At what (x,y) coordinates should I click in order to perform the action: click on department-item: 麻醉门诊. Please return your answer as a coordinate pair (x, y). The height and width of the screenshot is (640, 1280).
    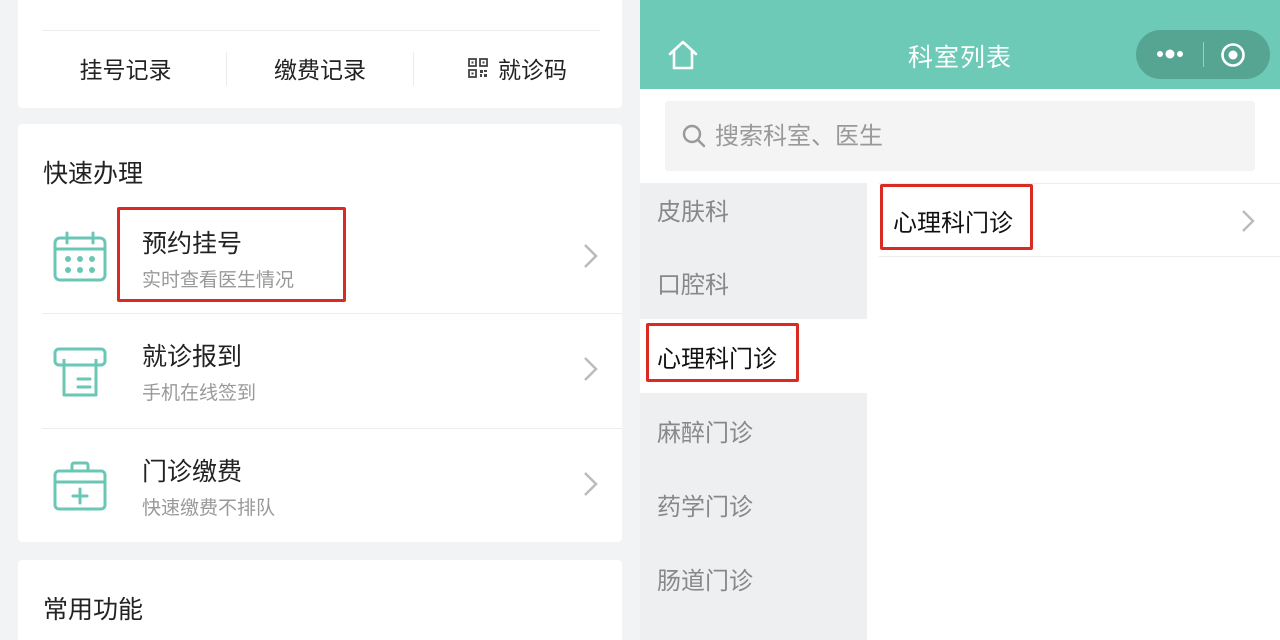
    Looking at the image, I should click on (753, 430).